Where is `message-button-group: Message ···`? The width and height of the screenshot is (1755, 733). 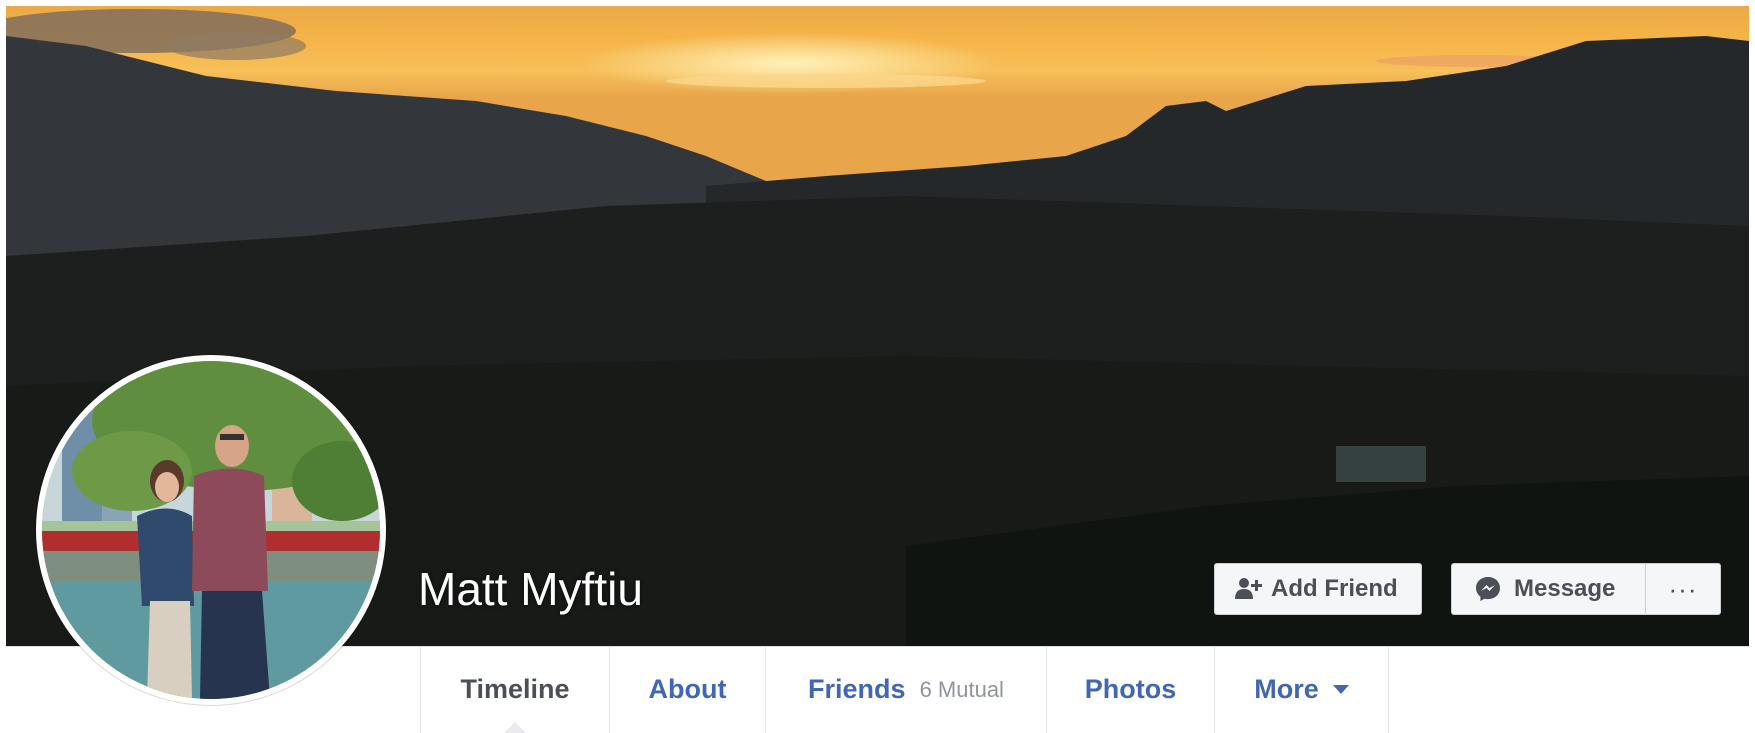
message-button-group: Message ··· is located at coordinates (1586, 589).